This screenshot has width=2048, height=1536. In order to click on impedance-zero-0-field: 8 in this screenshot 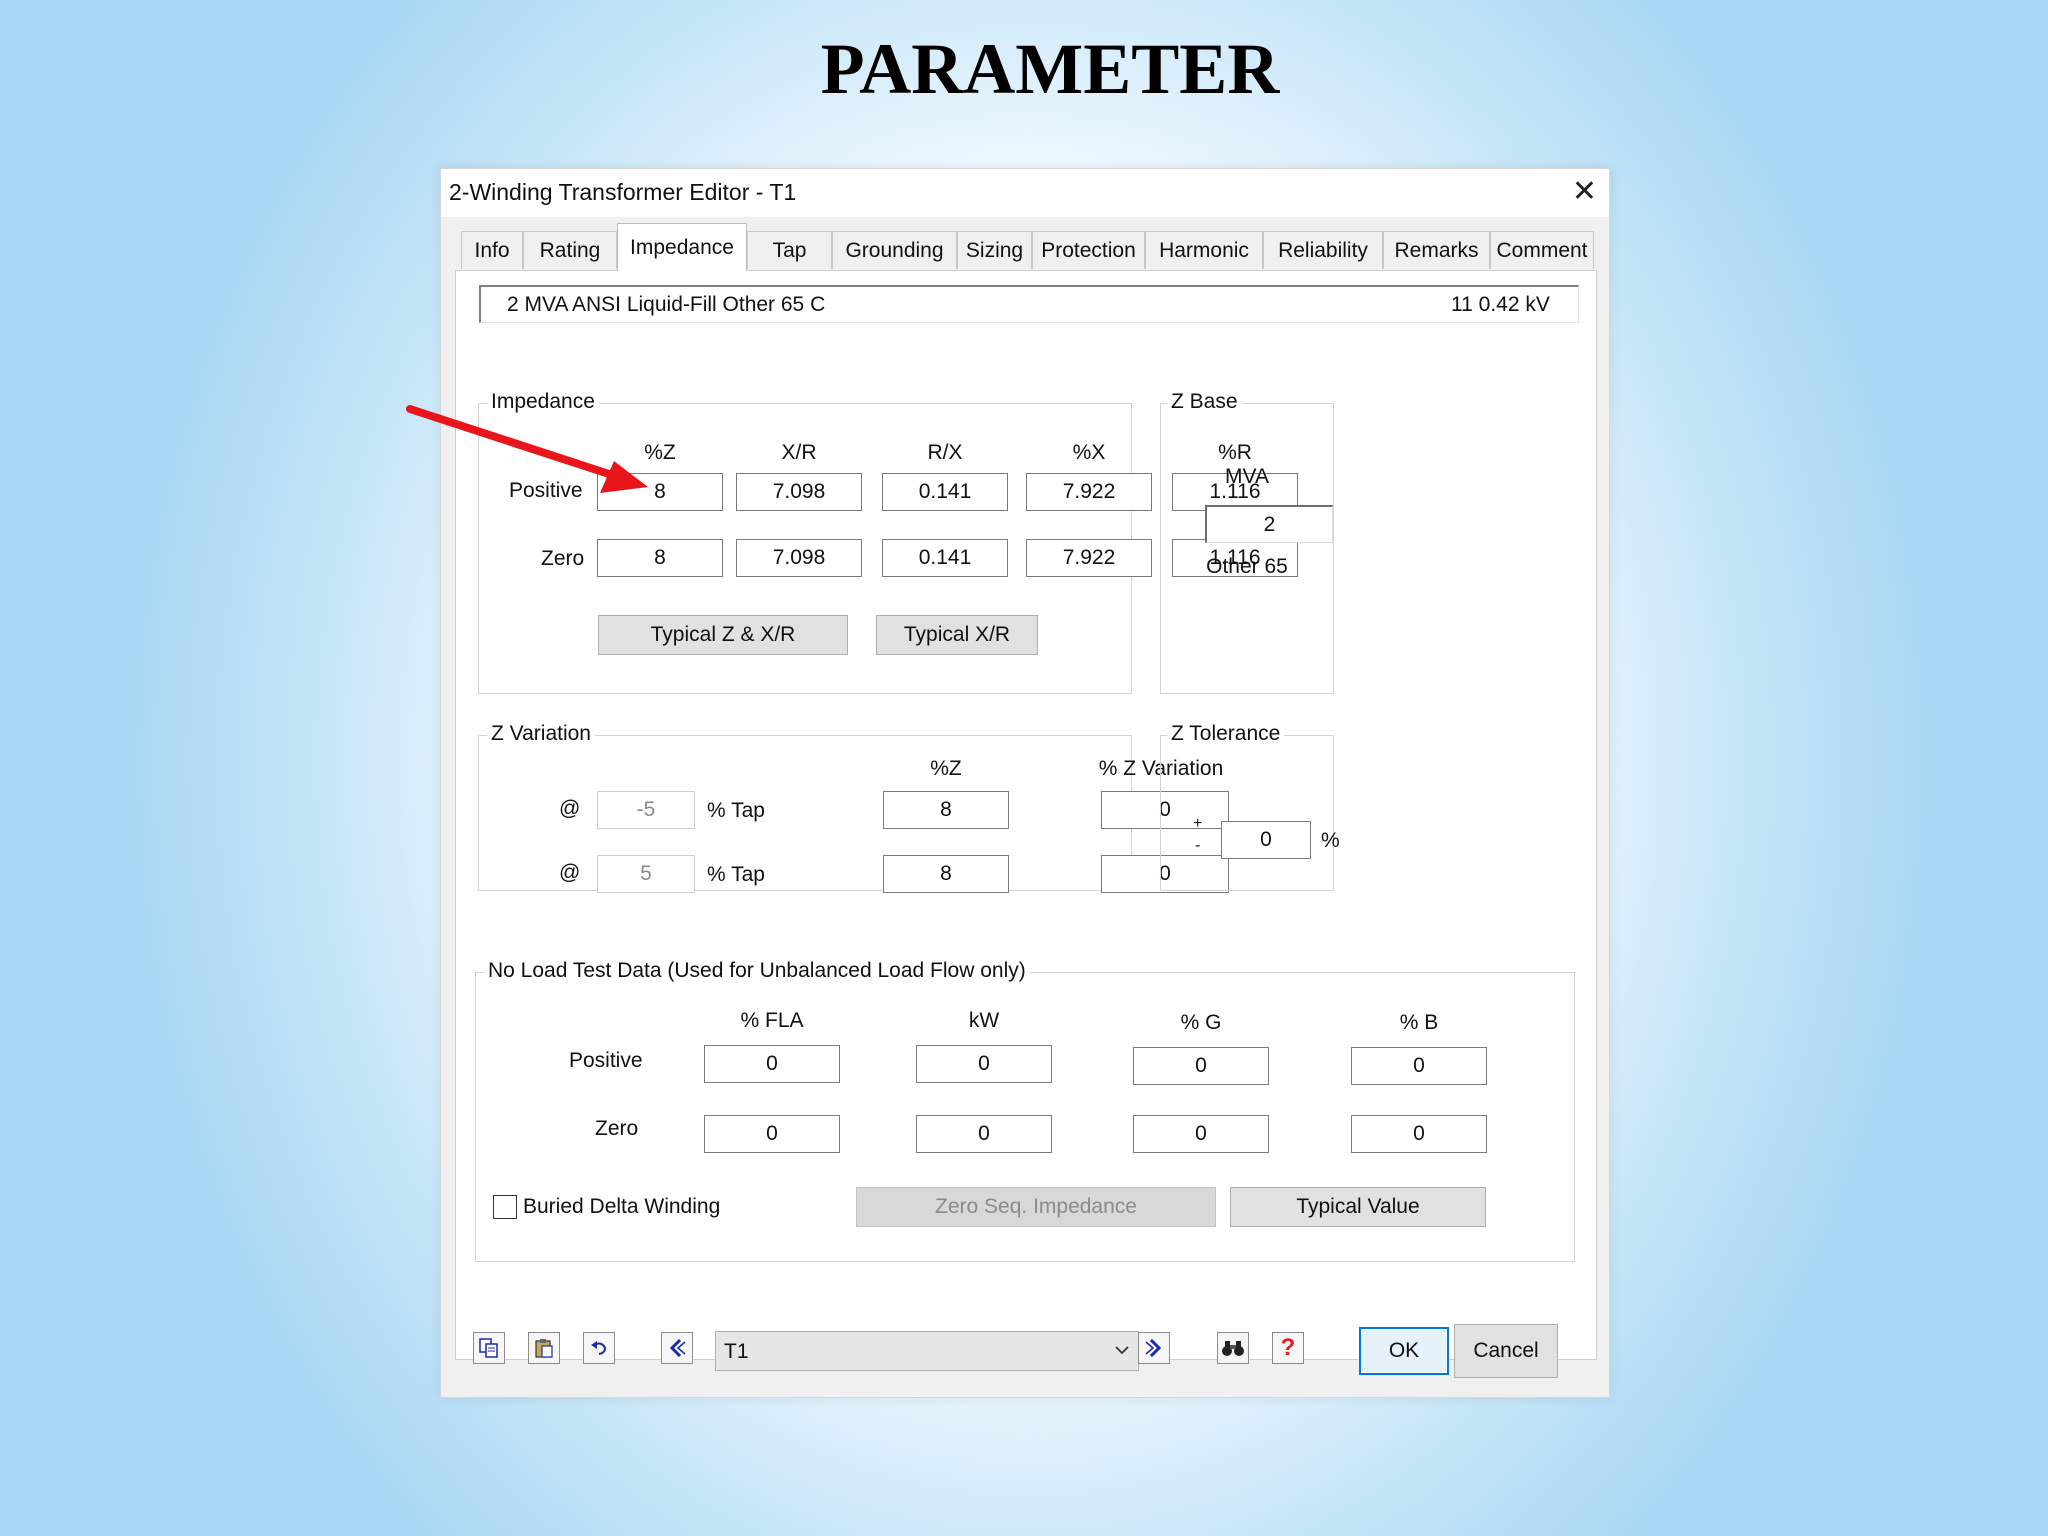, I will do `click(660, 558)`.